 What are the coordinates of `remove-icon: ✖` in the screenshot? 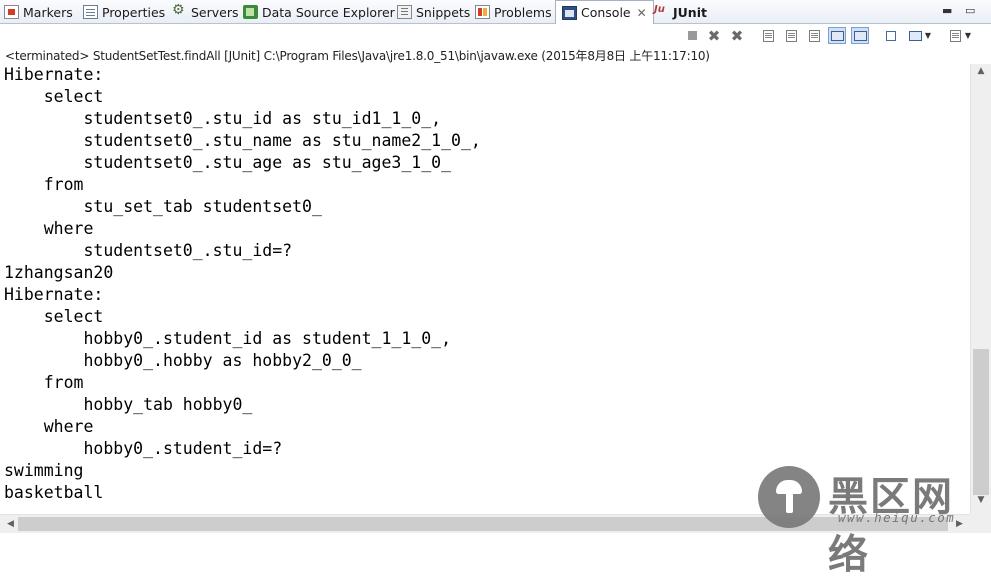 It's located at (714, 35).